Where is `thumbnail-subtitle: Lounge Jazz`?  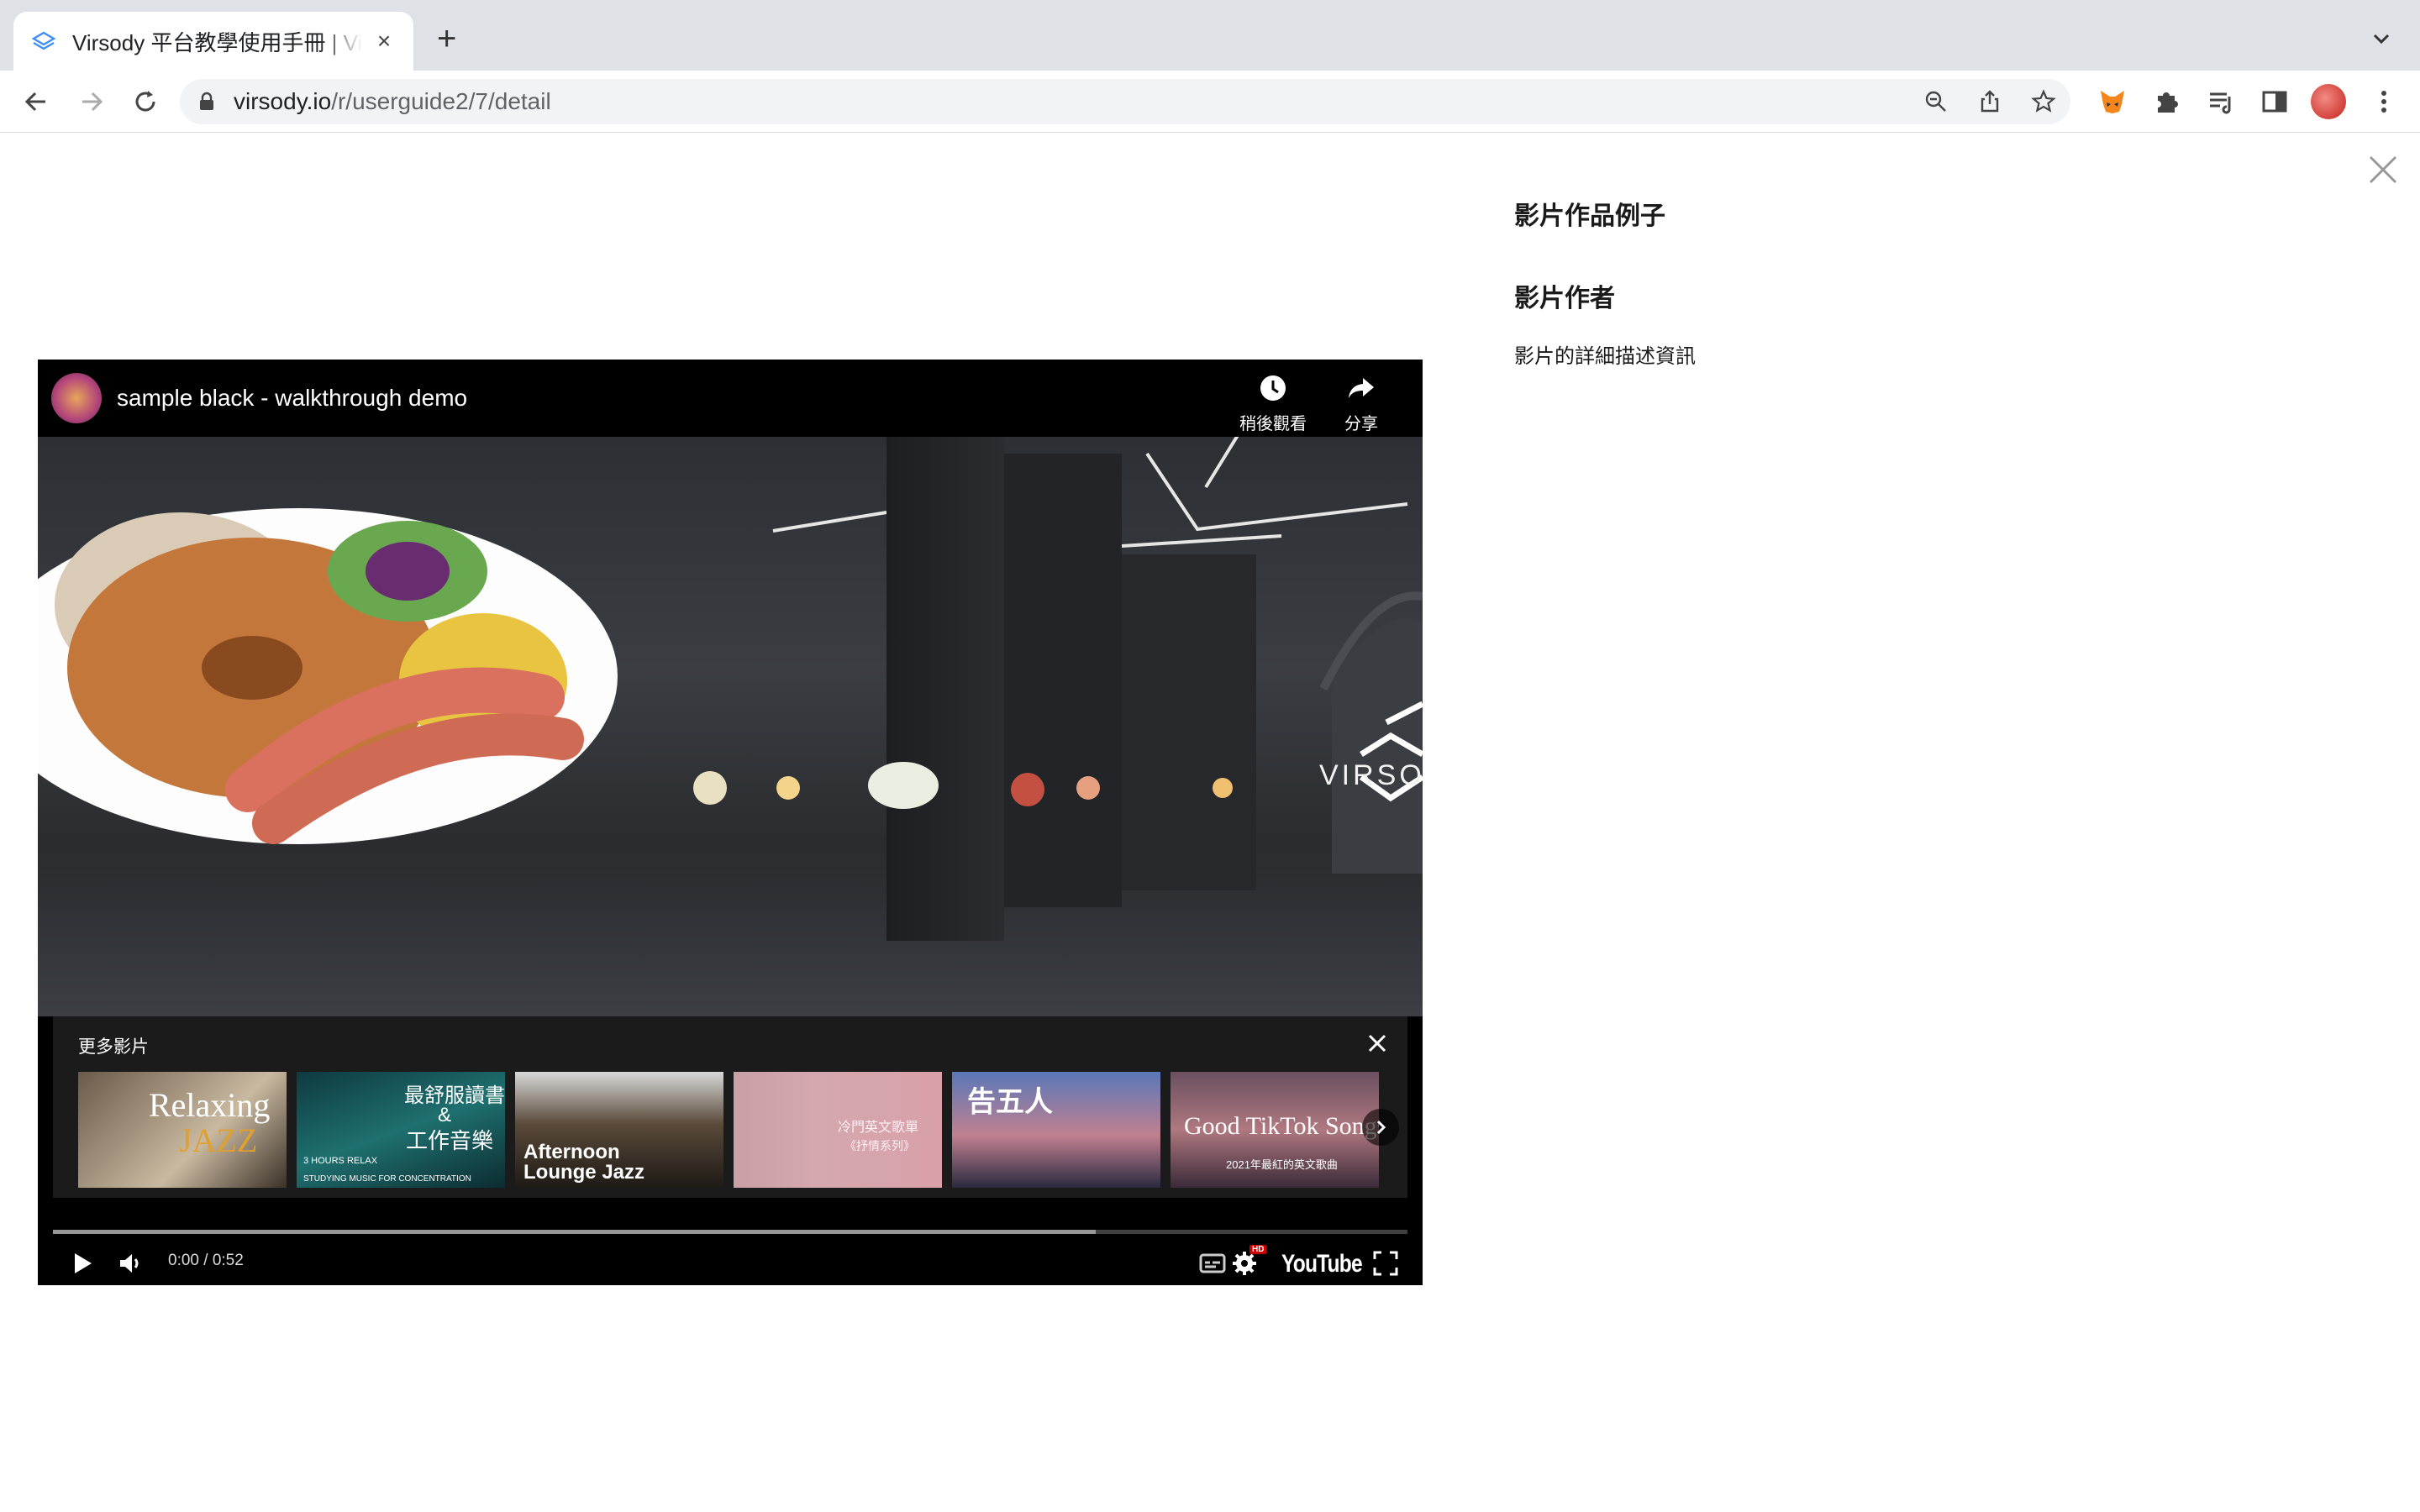
thumbnail-subtitle: Lounge Jazz is located at coordinates (584, 1172).